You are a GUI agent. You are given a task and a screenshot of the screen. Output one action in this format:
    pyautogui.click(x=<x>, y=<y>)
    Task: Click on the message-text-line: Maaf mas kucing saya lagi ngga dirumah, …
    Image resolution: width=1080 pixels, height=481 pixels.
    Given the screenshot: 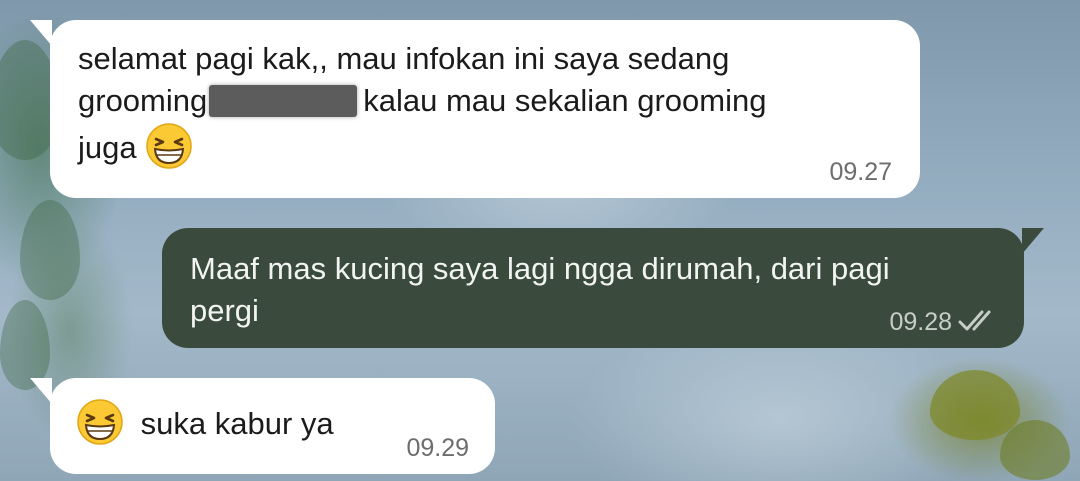 What is the action you would take?
    pyautogui.click(x=540, y=268)
    